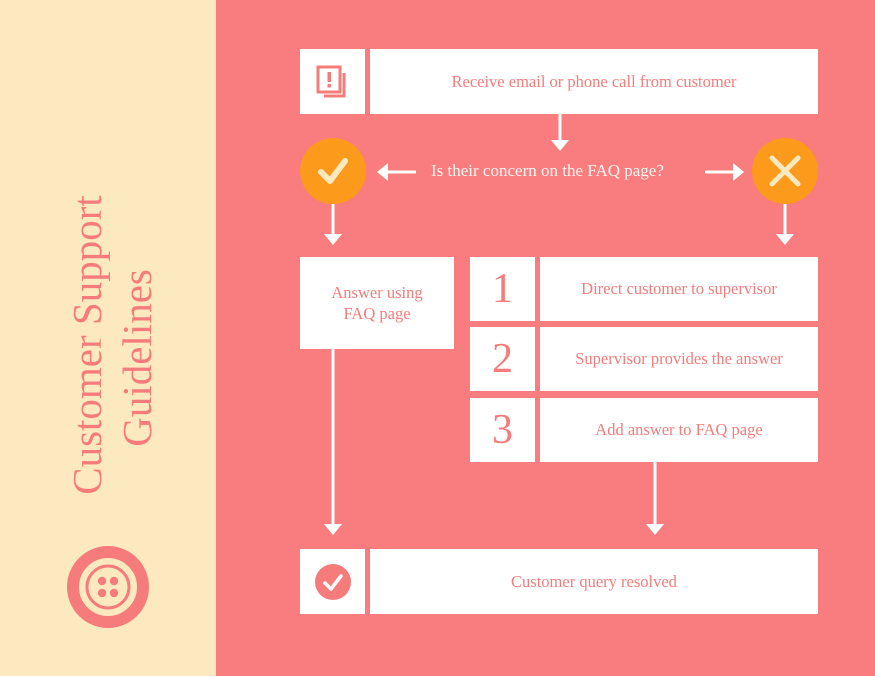  What do you see at coordinates (547, 170) in the screenshot?
I see `decision-question: Is their concern on the FAQ page?` at bounding box center [547, 170].